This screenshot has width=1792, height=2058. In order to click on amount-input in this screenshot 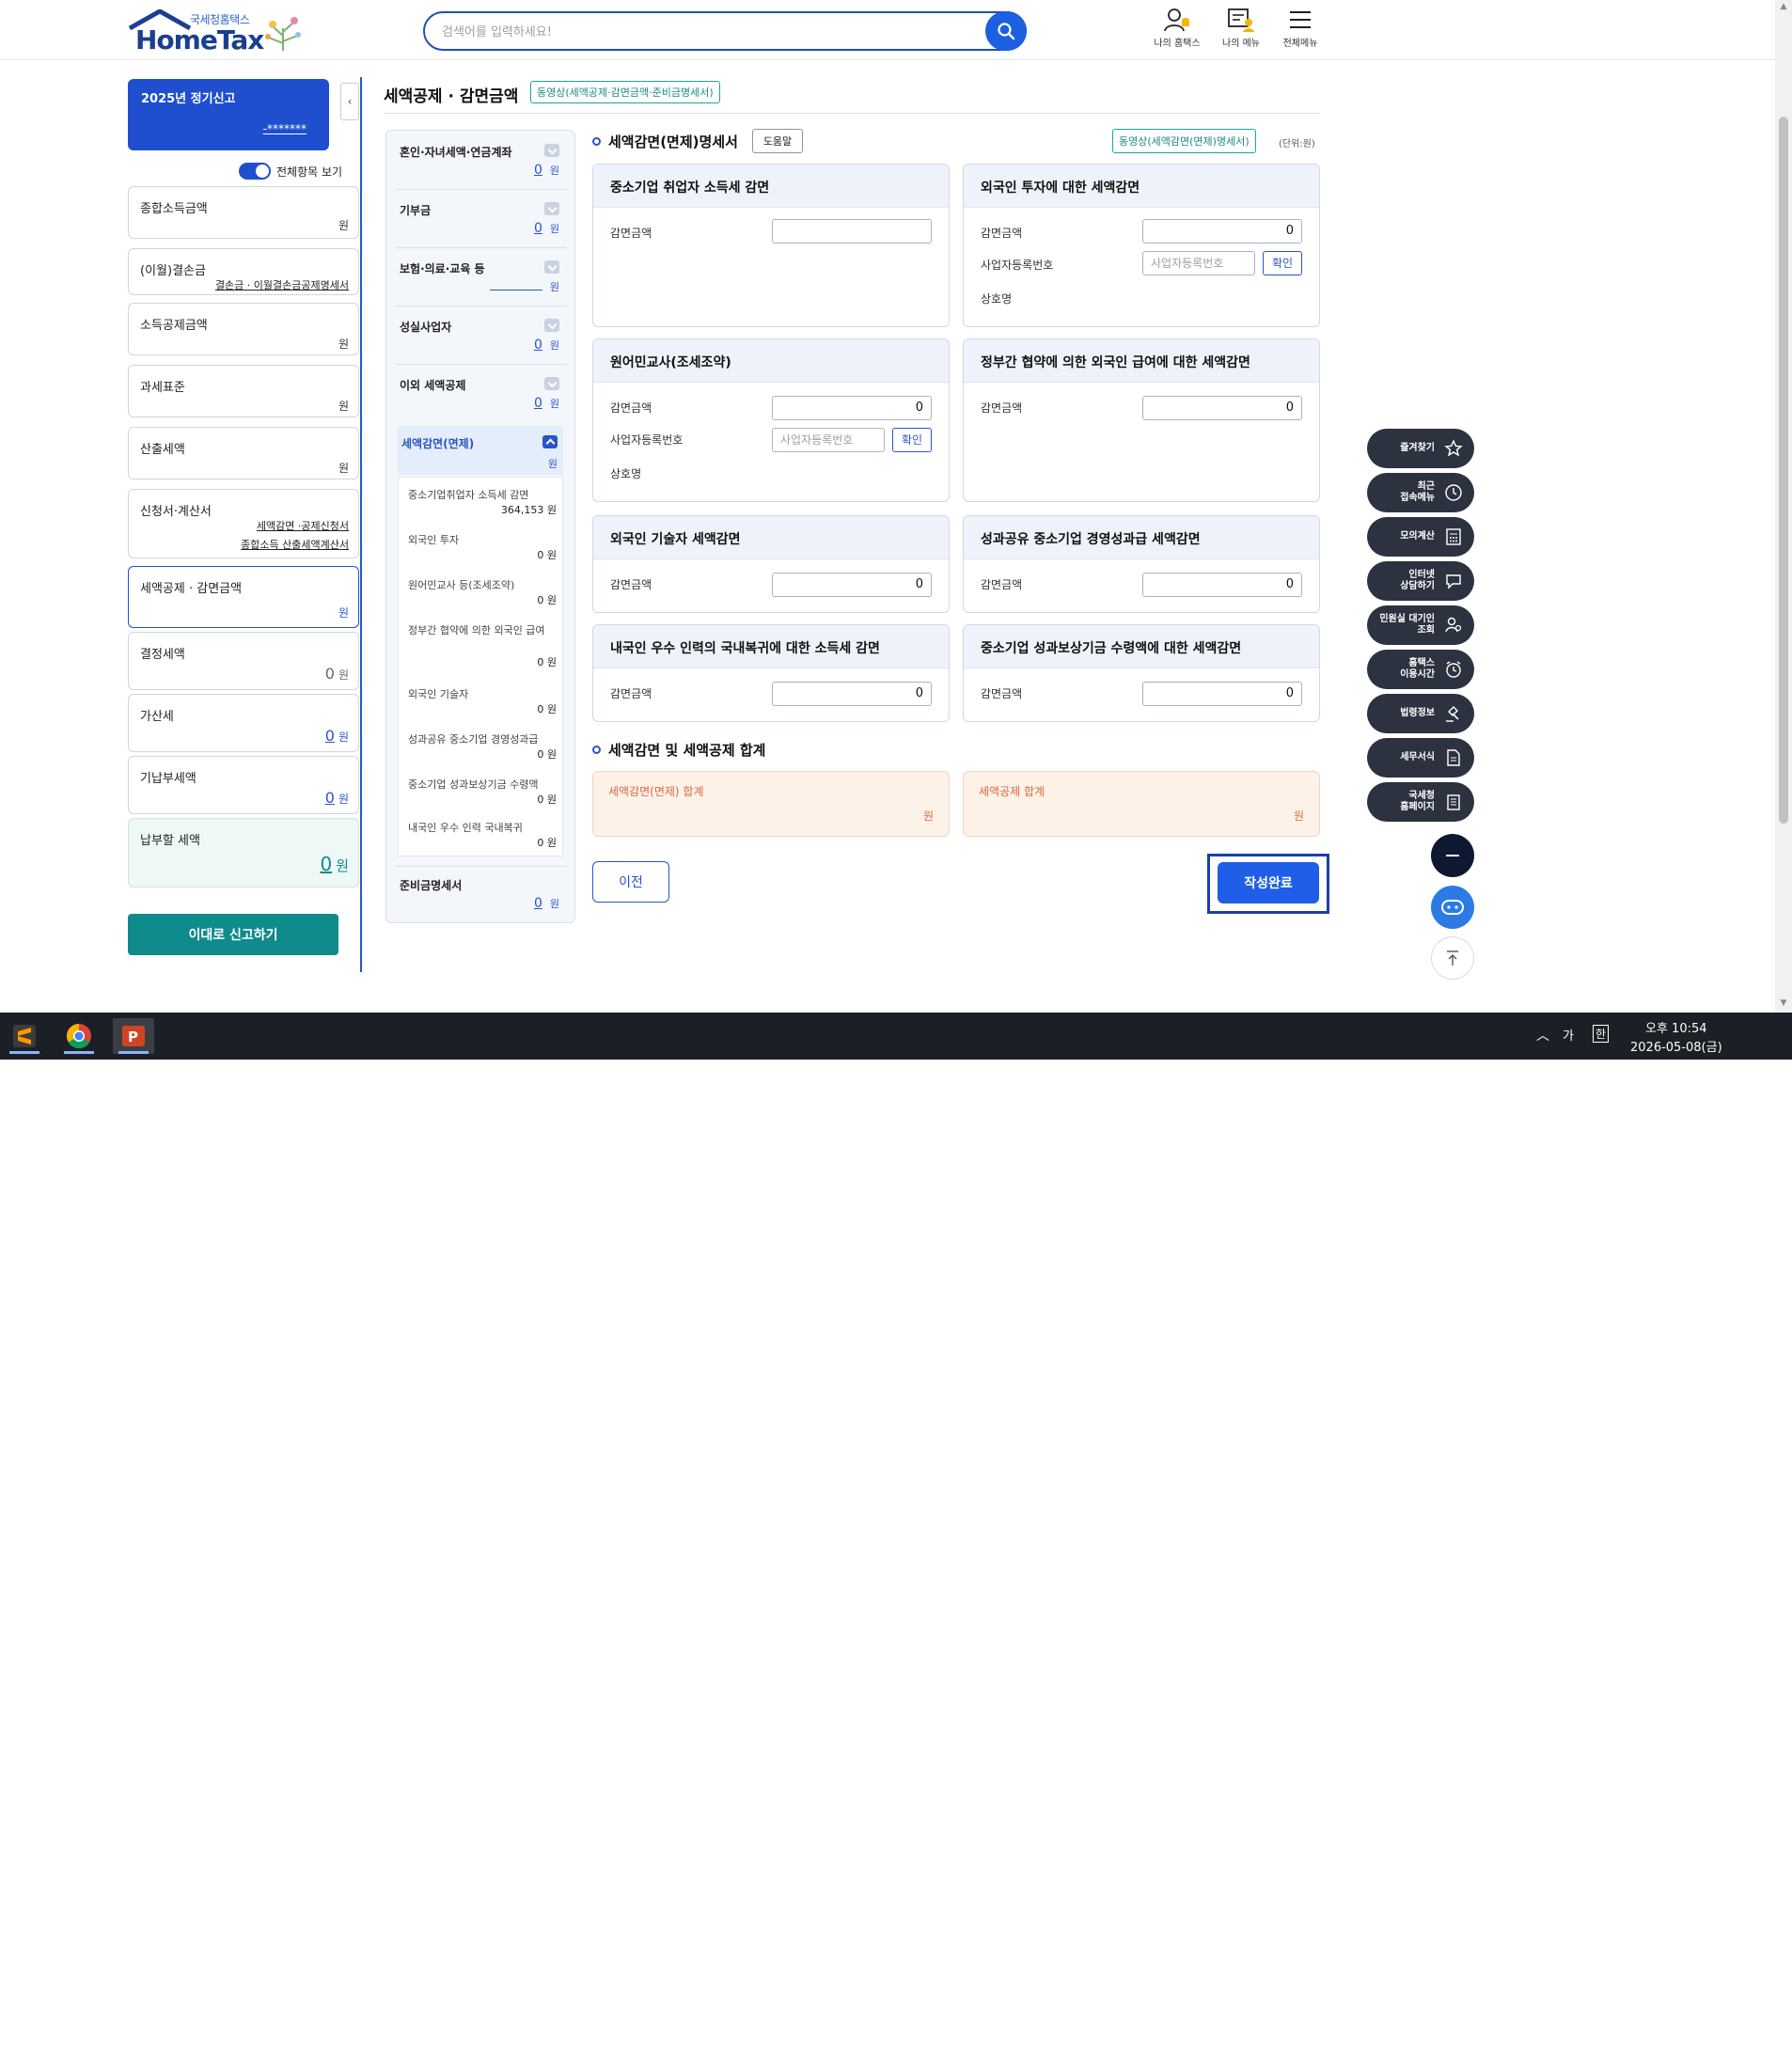, I will do `click(852, 231)`.